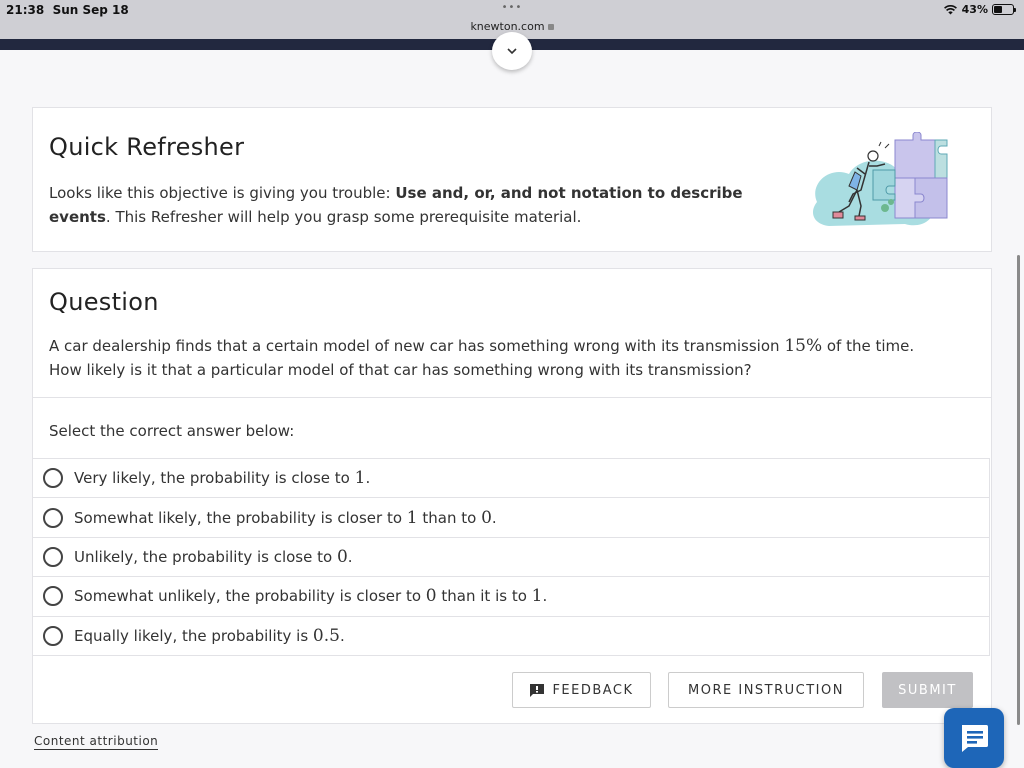 The image size is (1024, 768). I want to click on battery-percent: 43%, so click(974, 9).